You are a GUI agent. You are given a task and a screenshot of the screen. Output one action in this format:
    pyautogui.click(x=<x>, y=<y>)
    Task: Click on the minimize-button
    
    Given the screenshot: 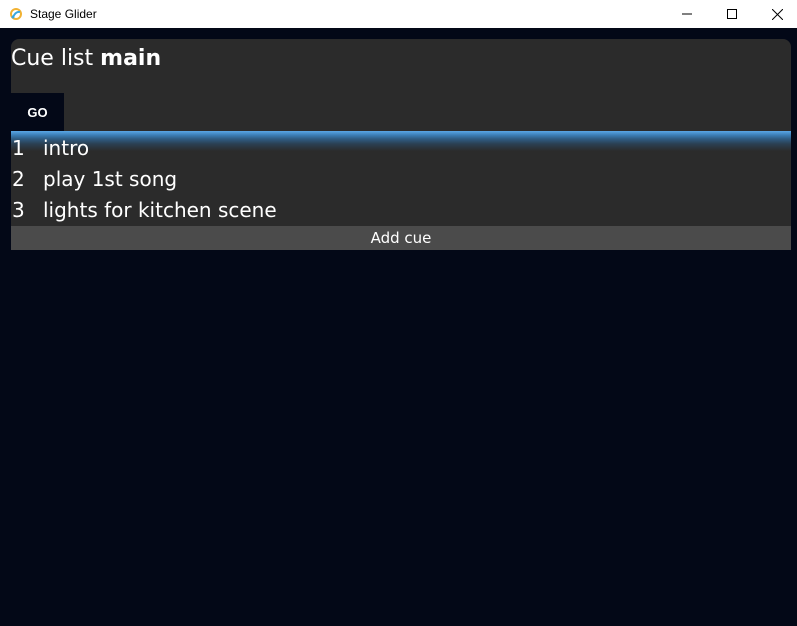 What is the action you would take?
    pyautogui.click(x=687, y=14)
    